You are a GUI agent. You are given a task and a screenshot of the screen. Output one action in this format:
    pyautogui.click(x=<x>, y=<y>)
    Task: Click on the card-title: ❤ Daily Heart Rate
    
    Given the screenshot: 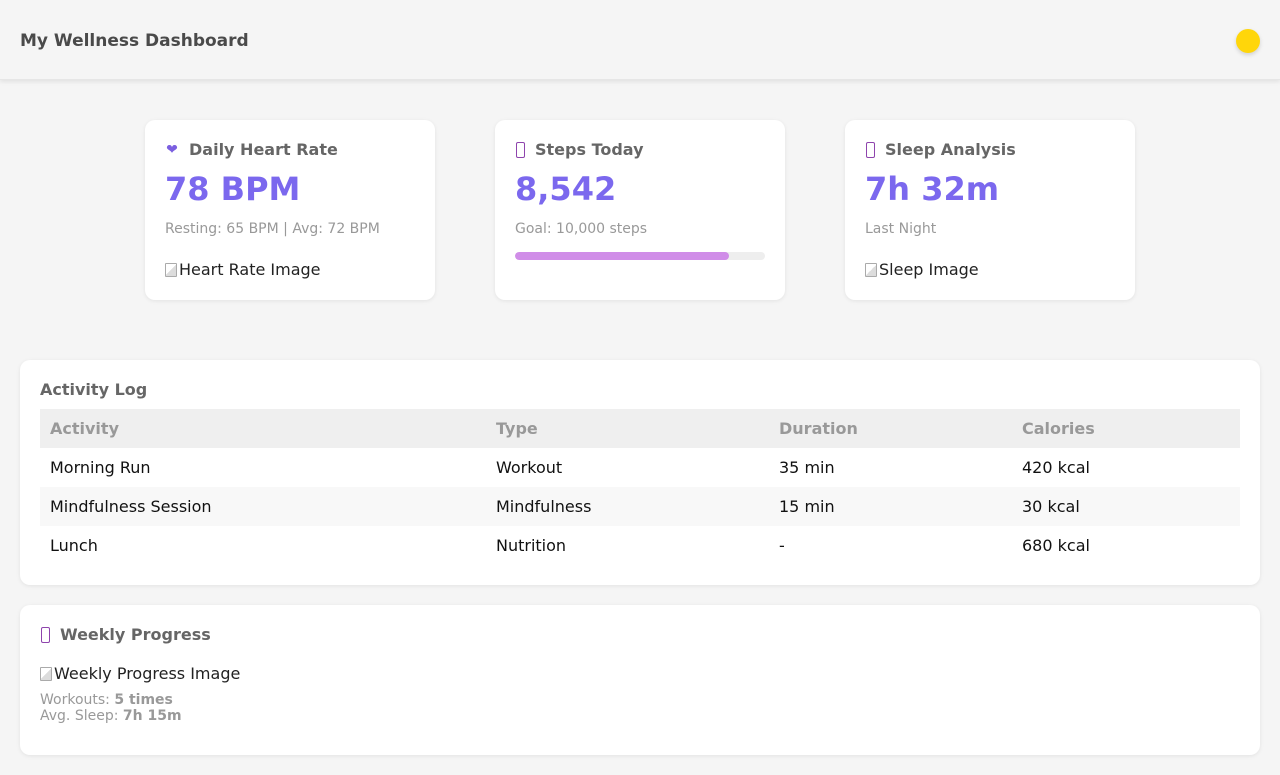 What is the action you would take?
    pyautogui.click(x=290, y=150)
    